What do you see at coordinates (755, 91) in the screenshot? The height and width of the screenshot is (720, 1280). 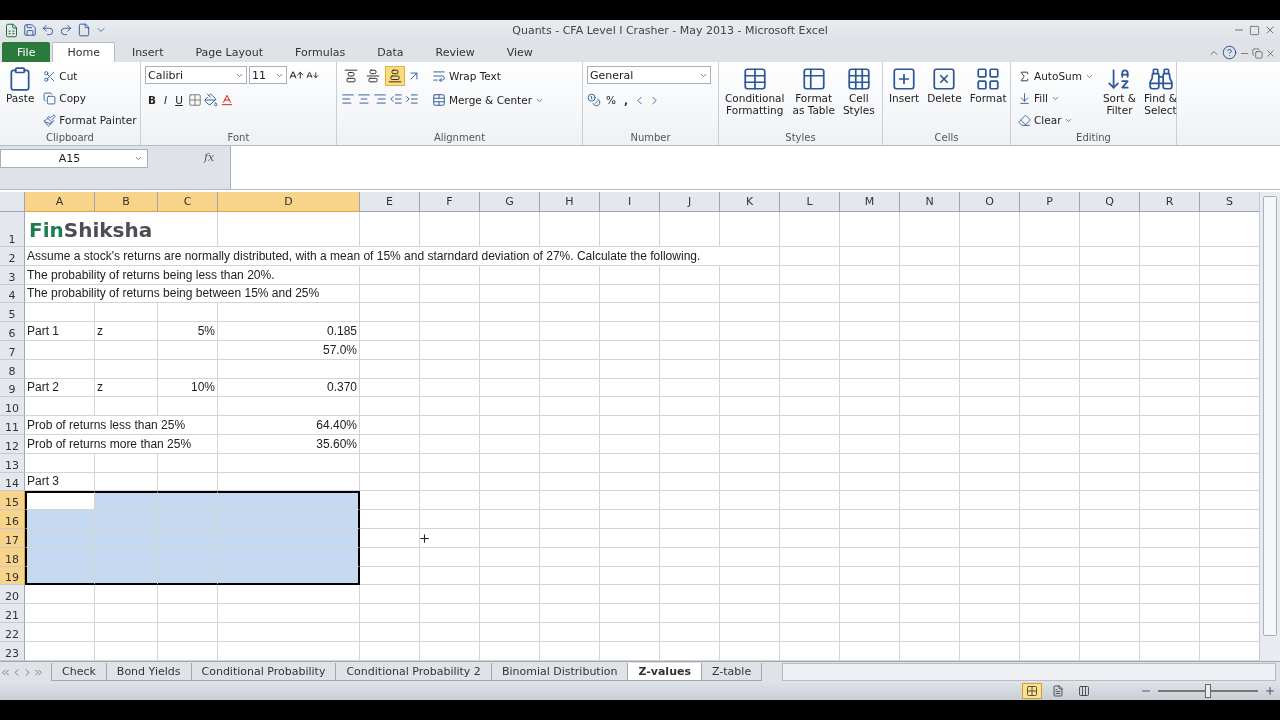 I see `style-button: Conditional Formatting` at bounding box center [755, 91].